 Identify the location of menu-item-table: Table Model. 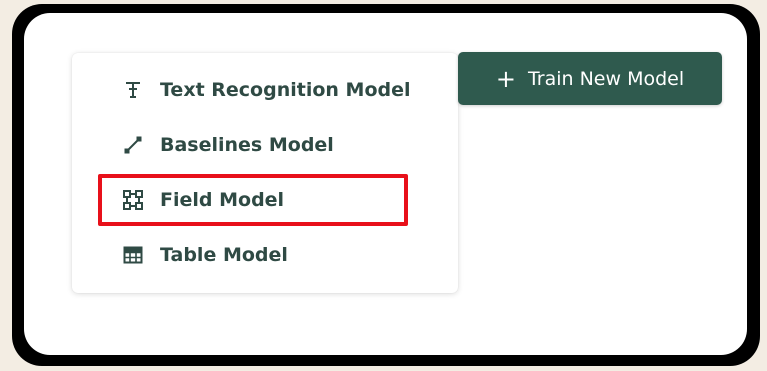
(265, 255).